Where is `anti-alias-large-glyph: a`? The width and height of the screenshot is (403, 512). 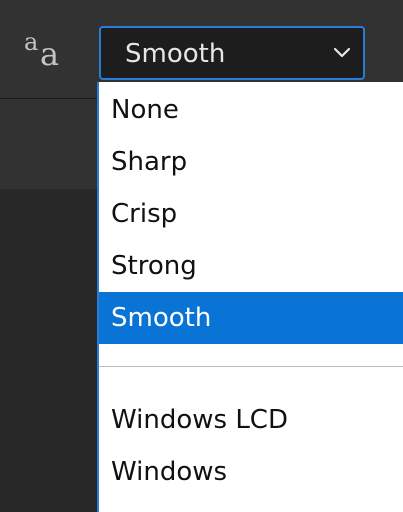
anti-alias-large-glyph: a is located at coordinates (50, 54).